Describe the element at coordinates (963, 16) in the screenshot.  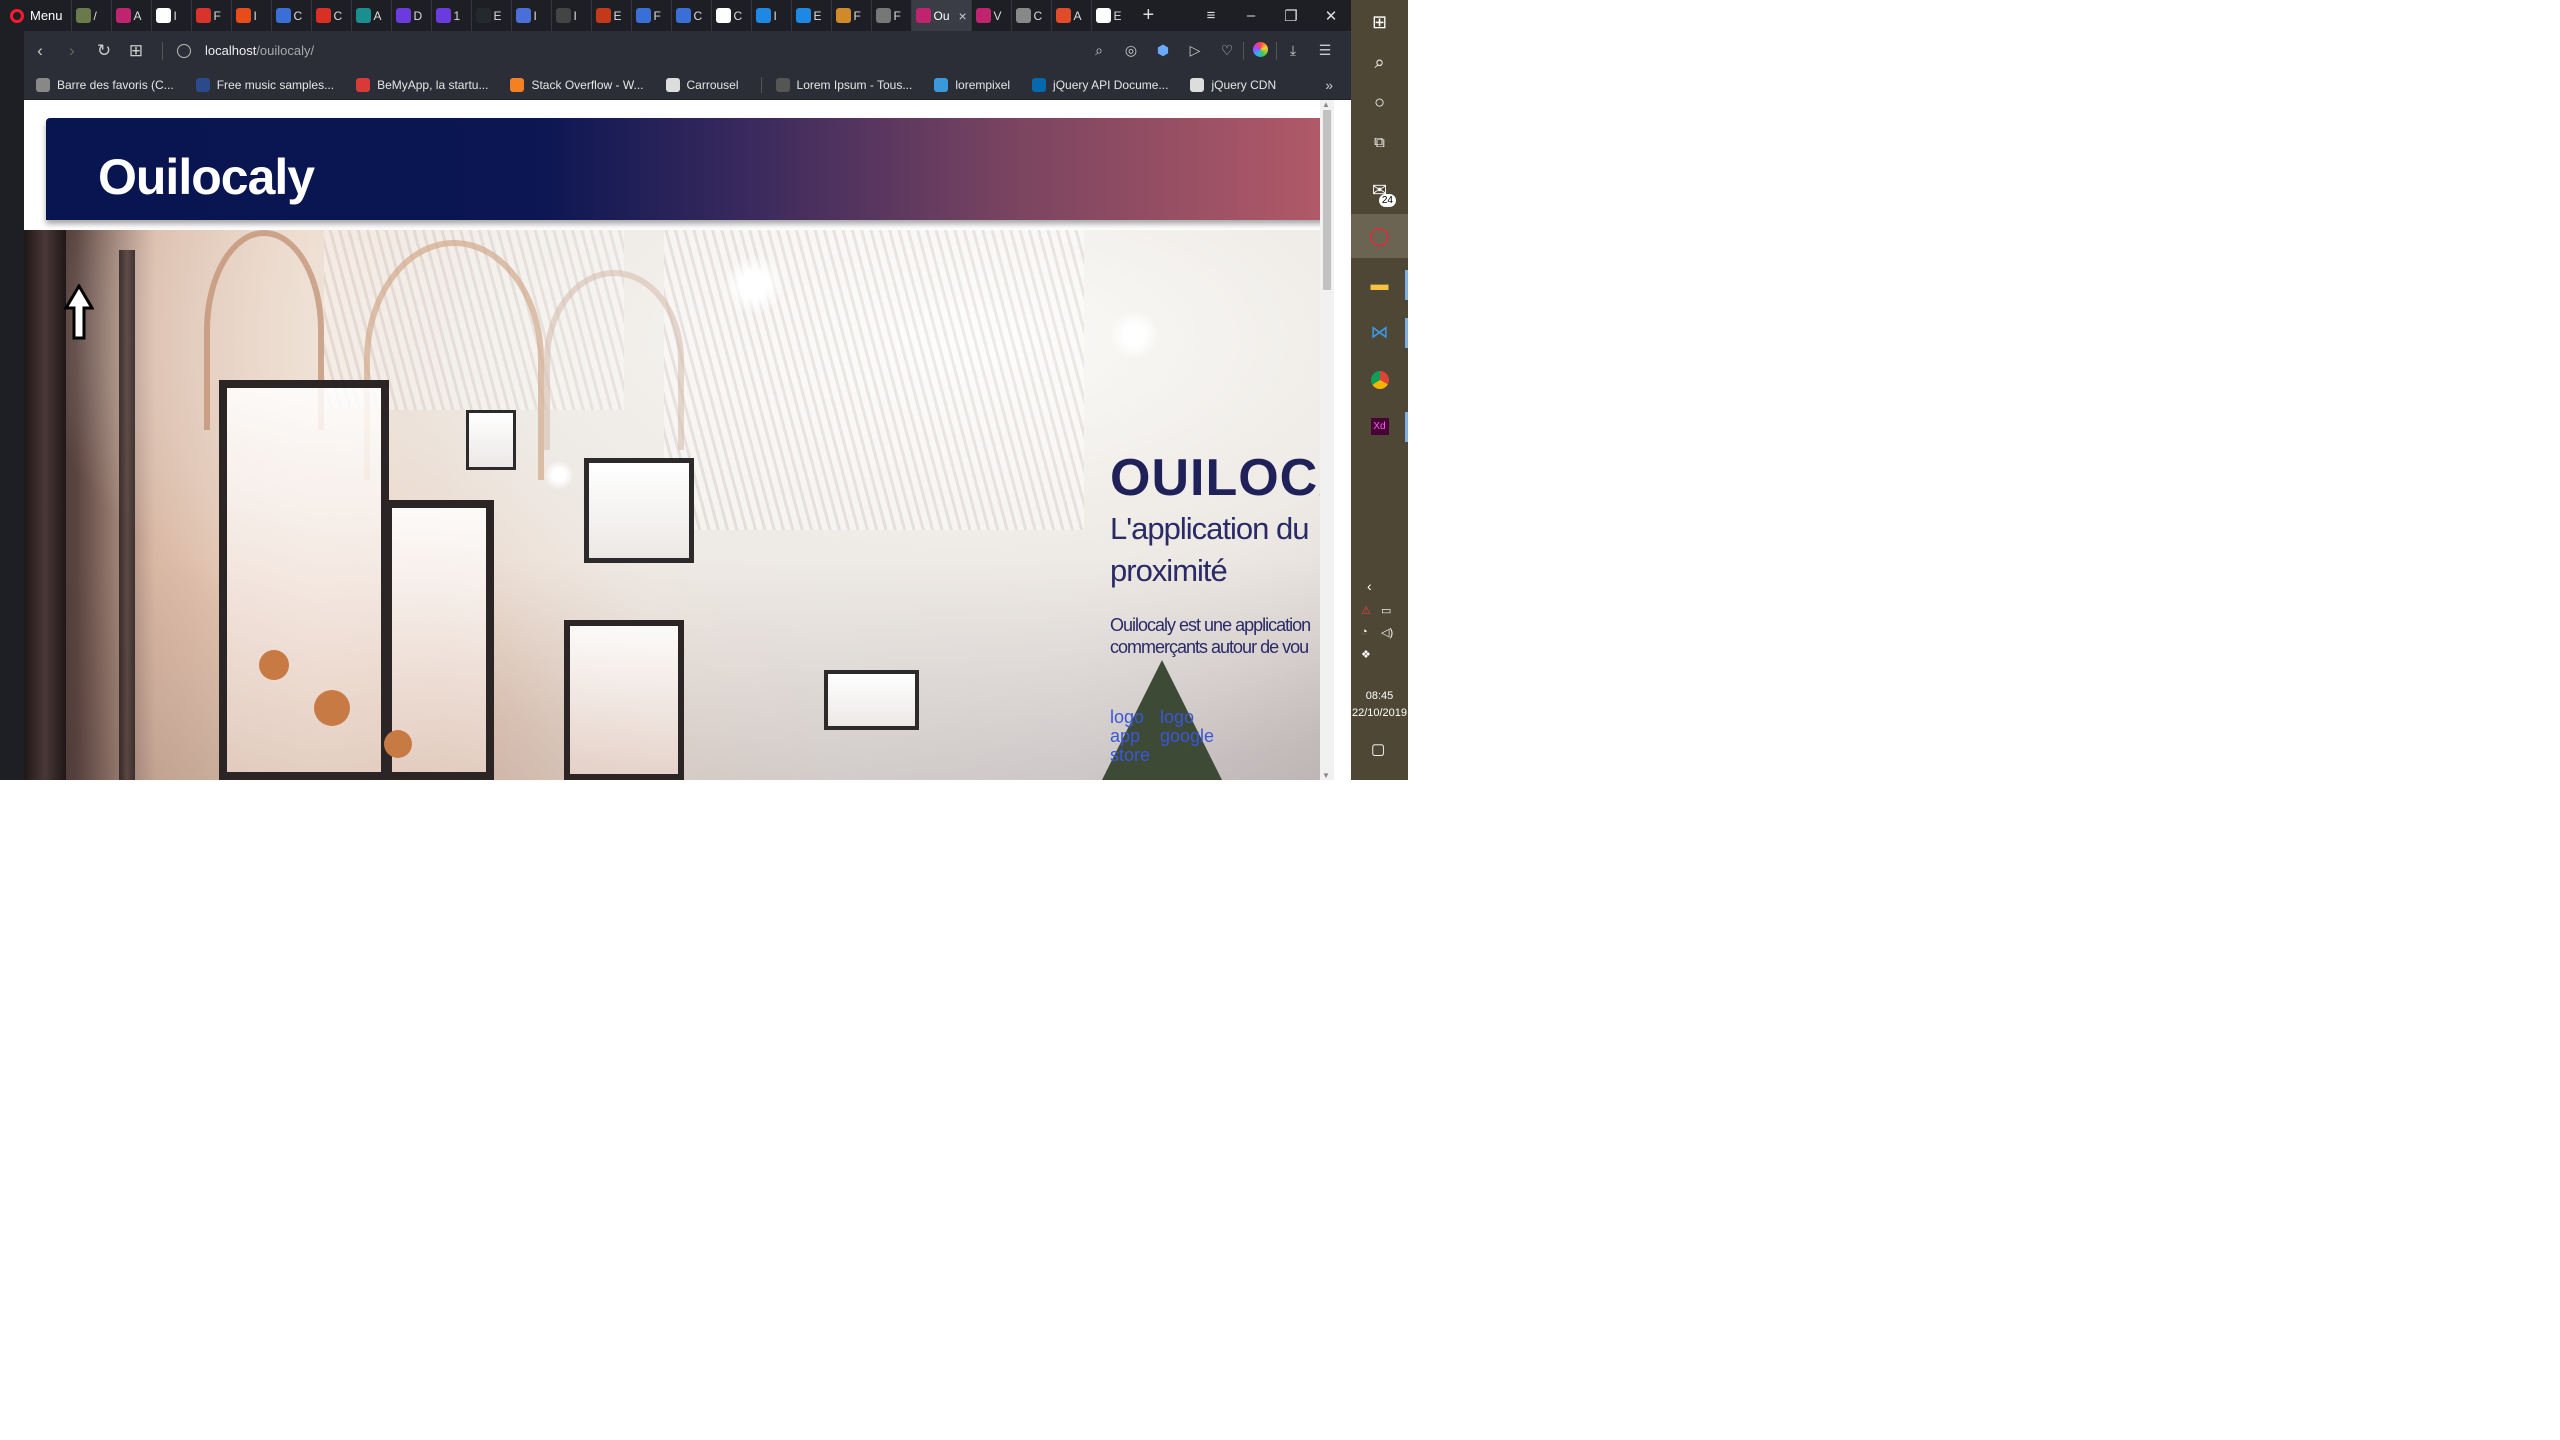
I see `close-tab-icon: ×` at that location.